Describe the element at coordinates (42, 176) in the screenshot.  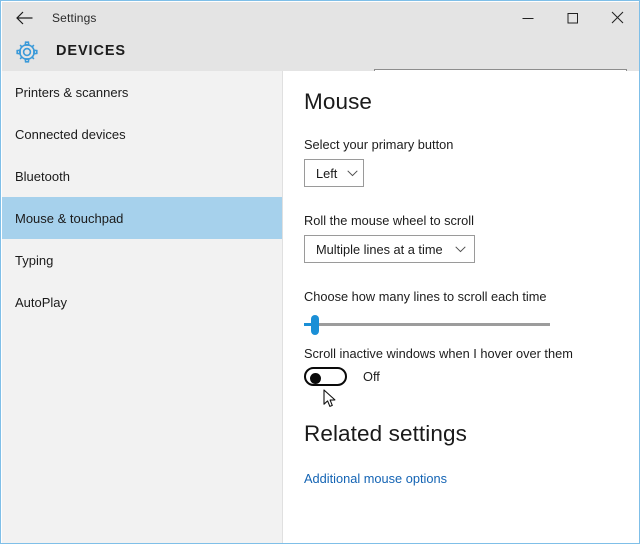
I see `sidebar-item-label: Bluetooth` at that location.